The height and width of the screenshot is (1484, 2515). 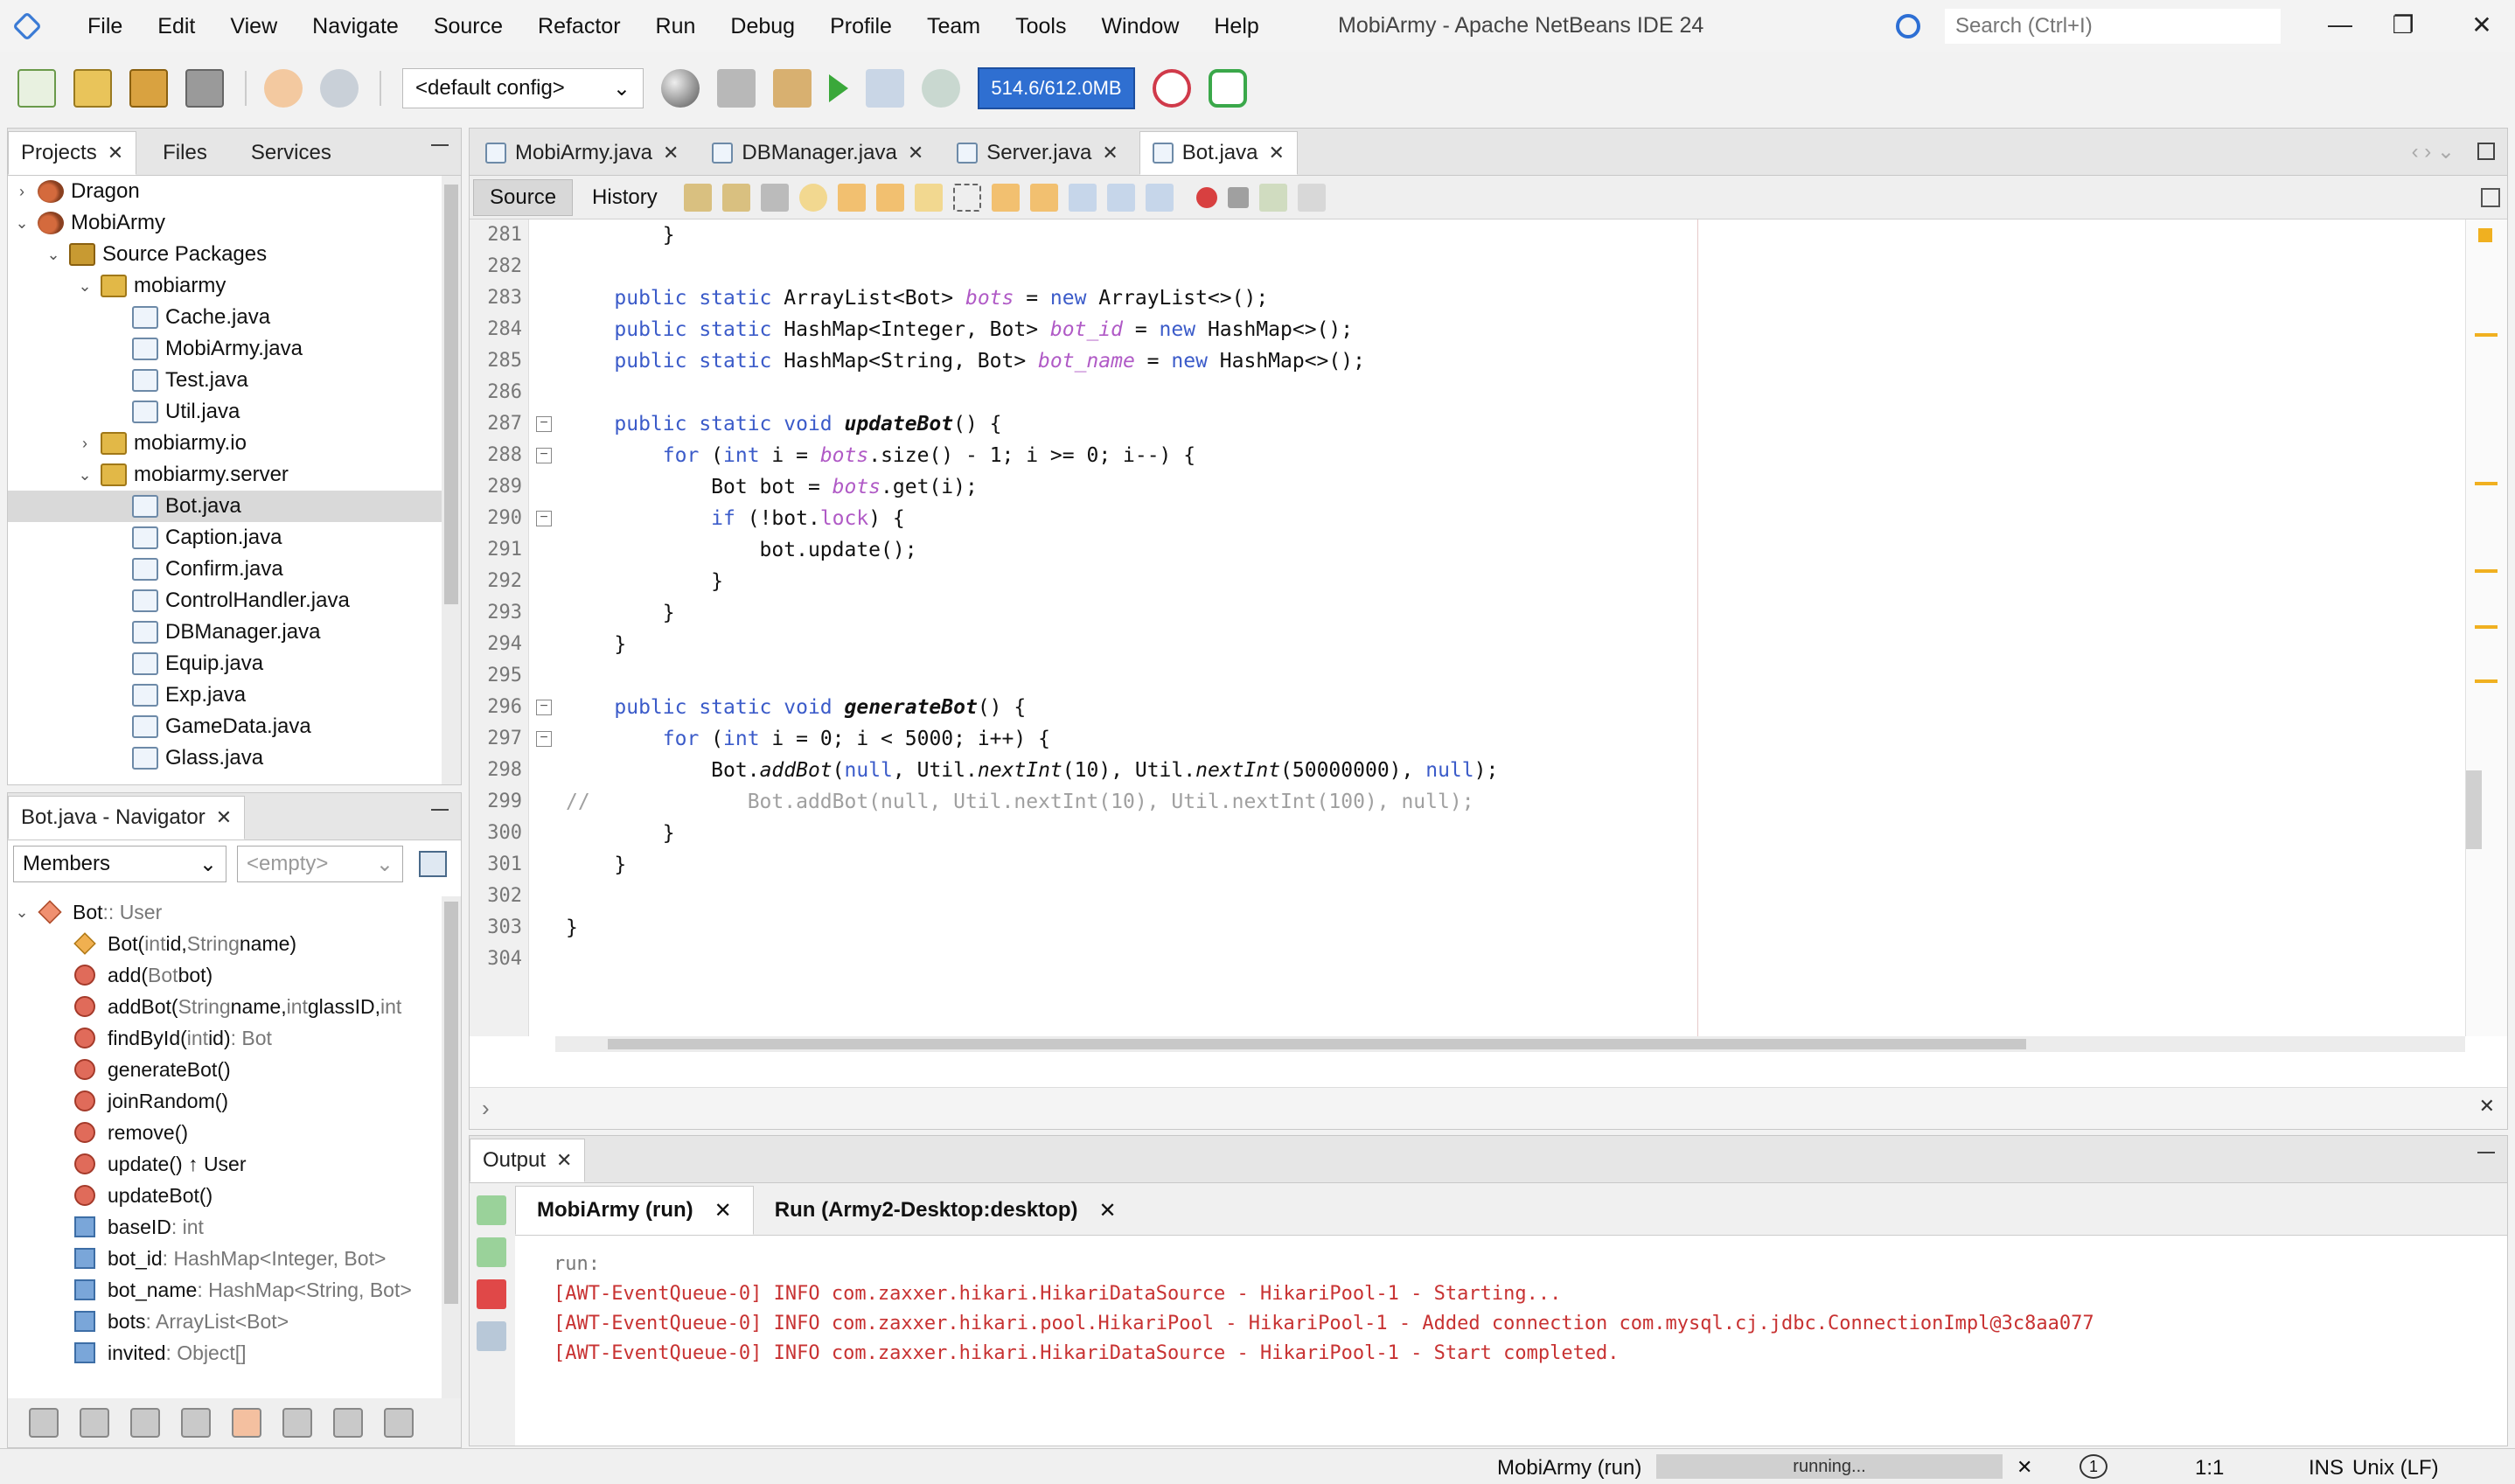 What do you see at coordinates (582, 153) in the screenshot?
I see `editor-tab: MobiArmy.java ✕` at bounding box center [582, 153].